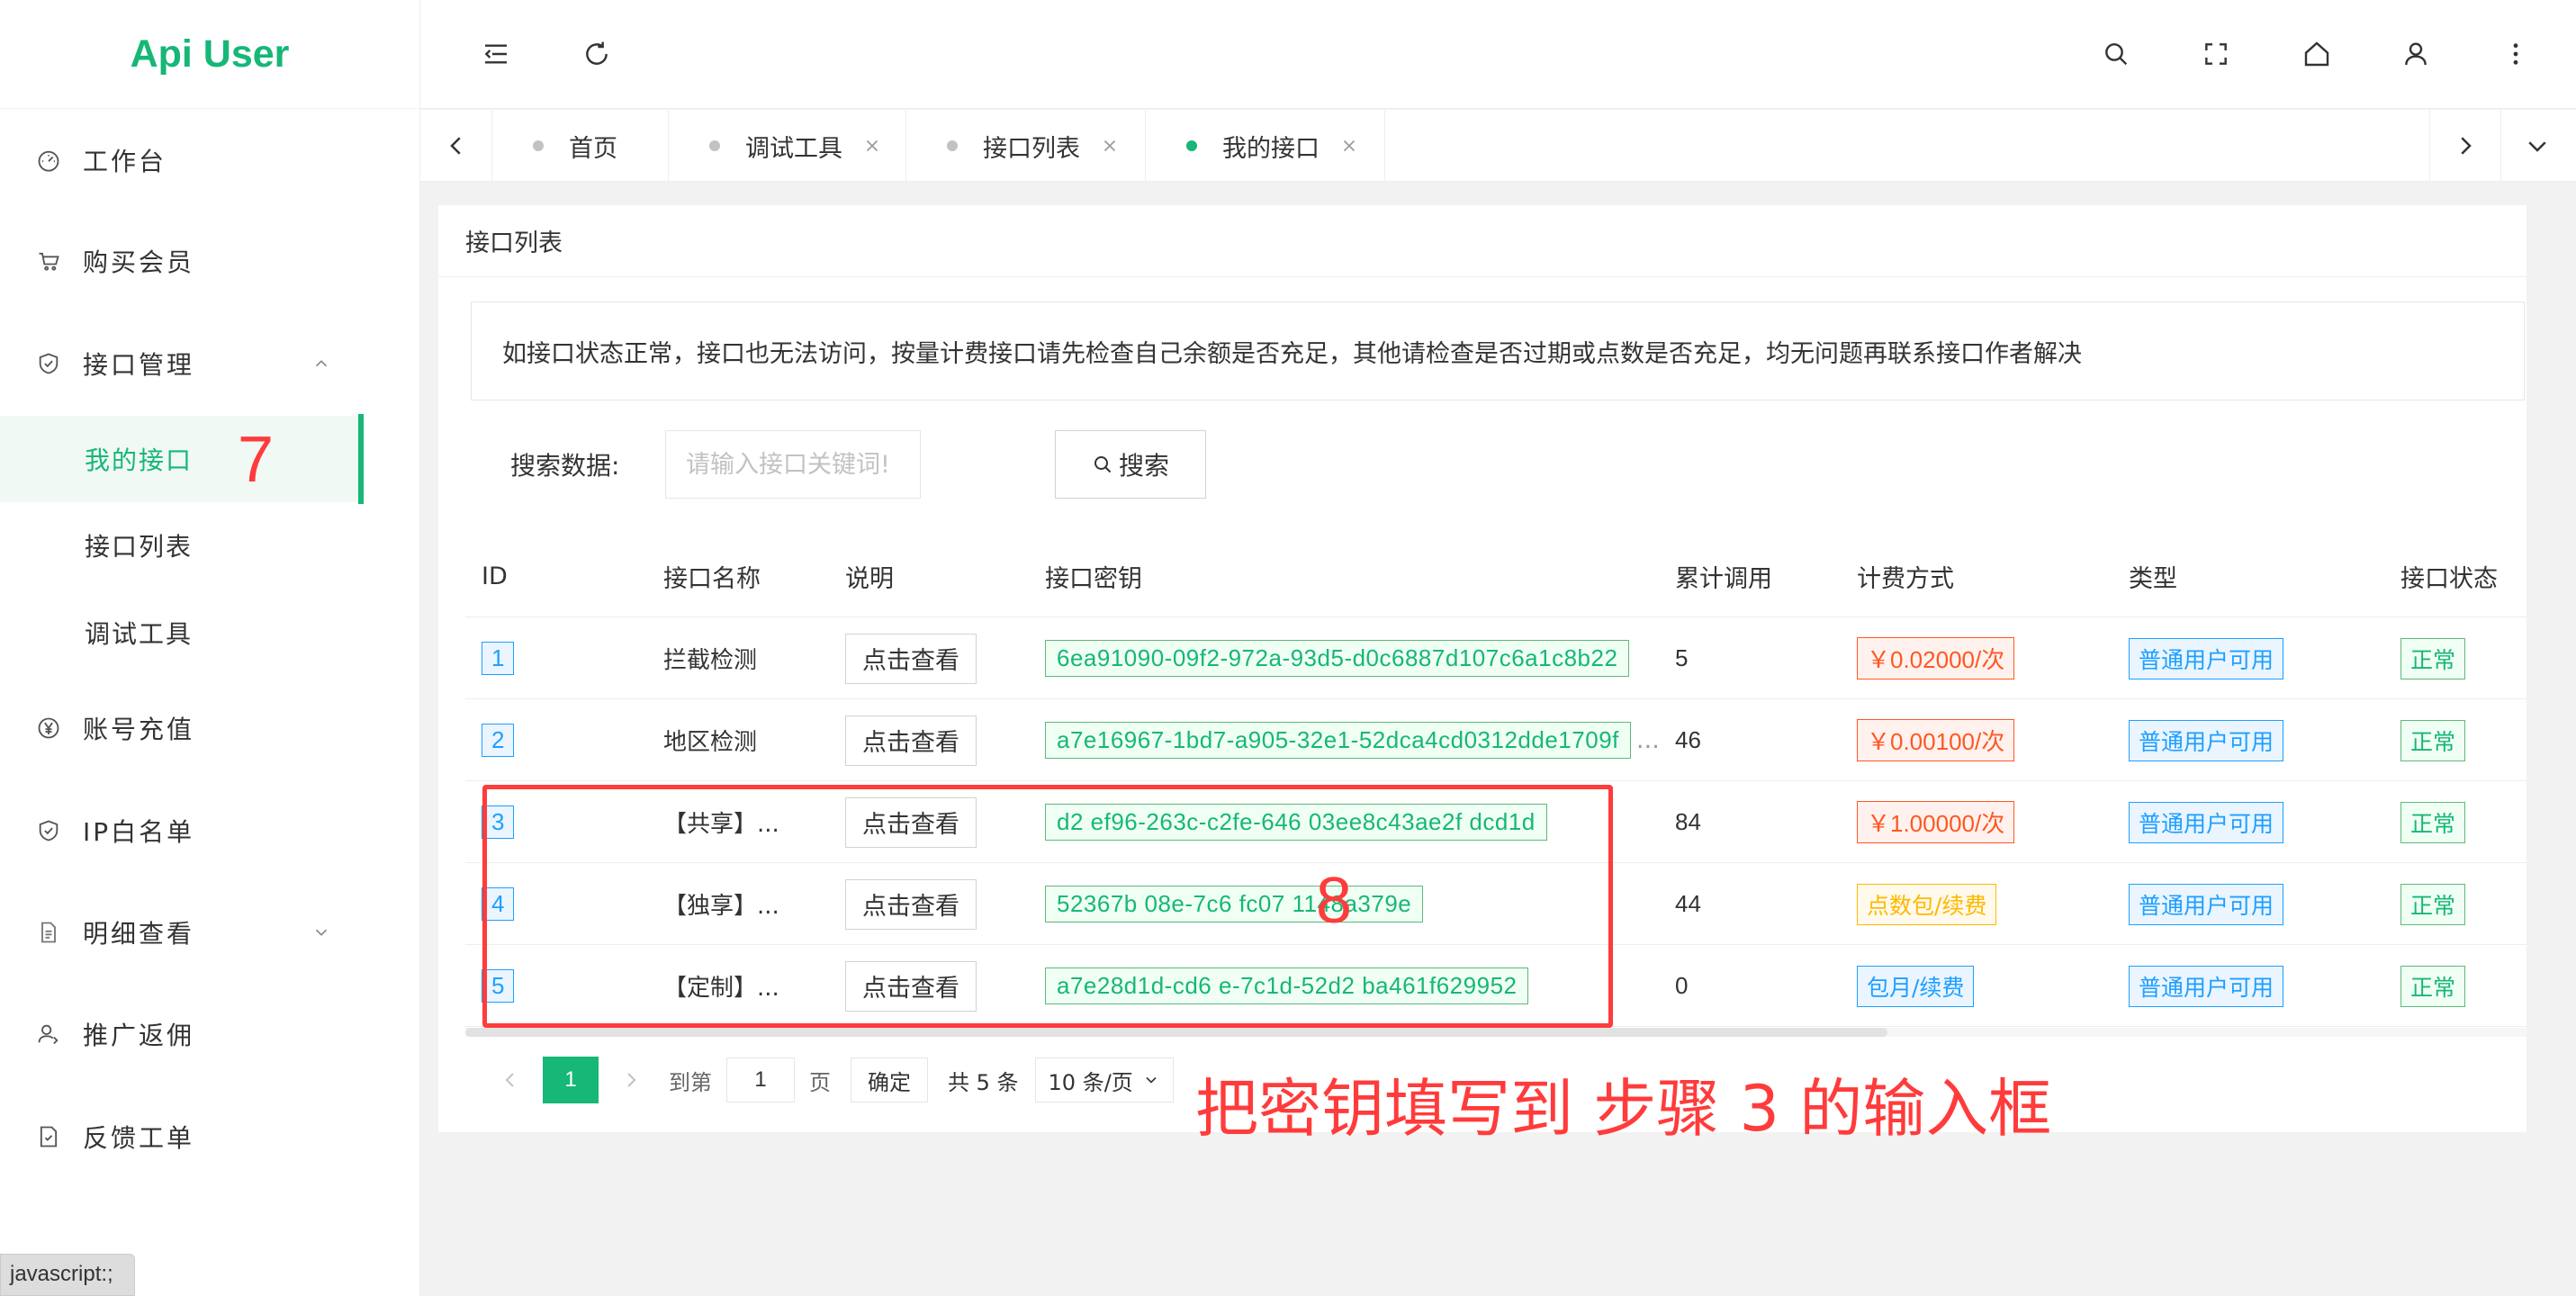  I want to click on call-count: 44, so click(1688, 903).